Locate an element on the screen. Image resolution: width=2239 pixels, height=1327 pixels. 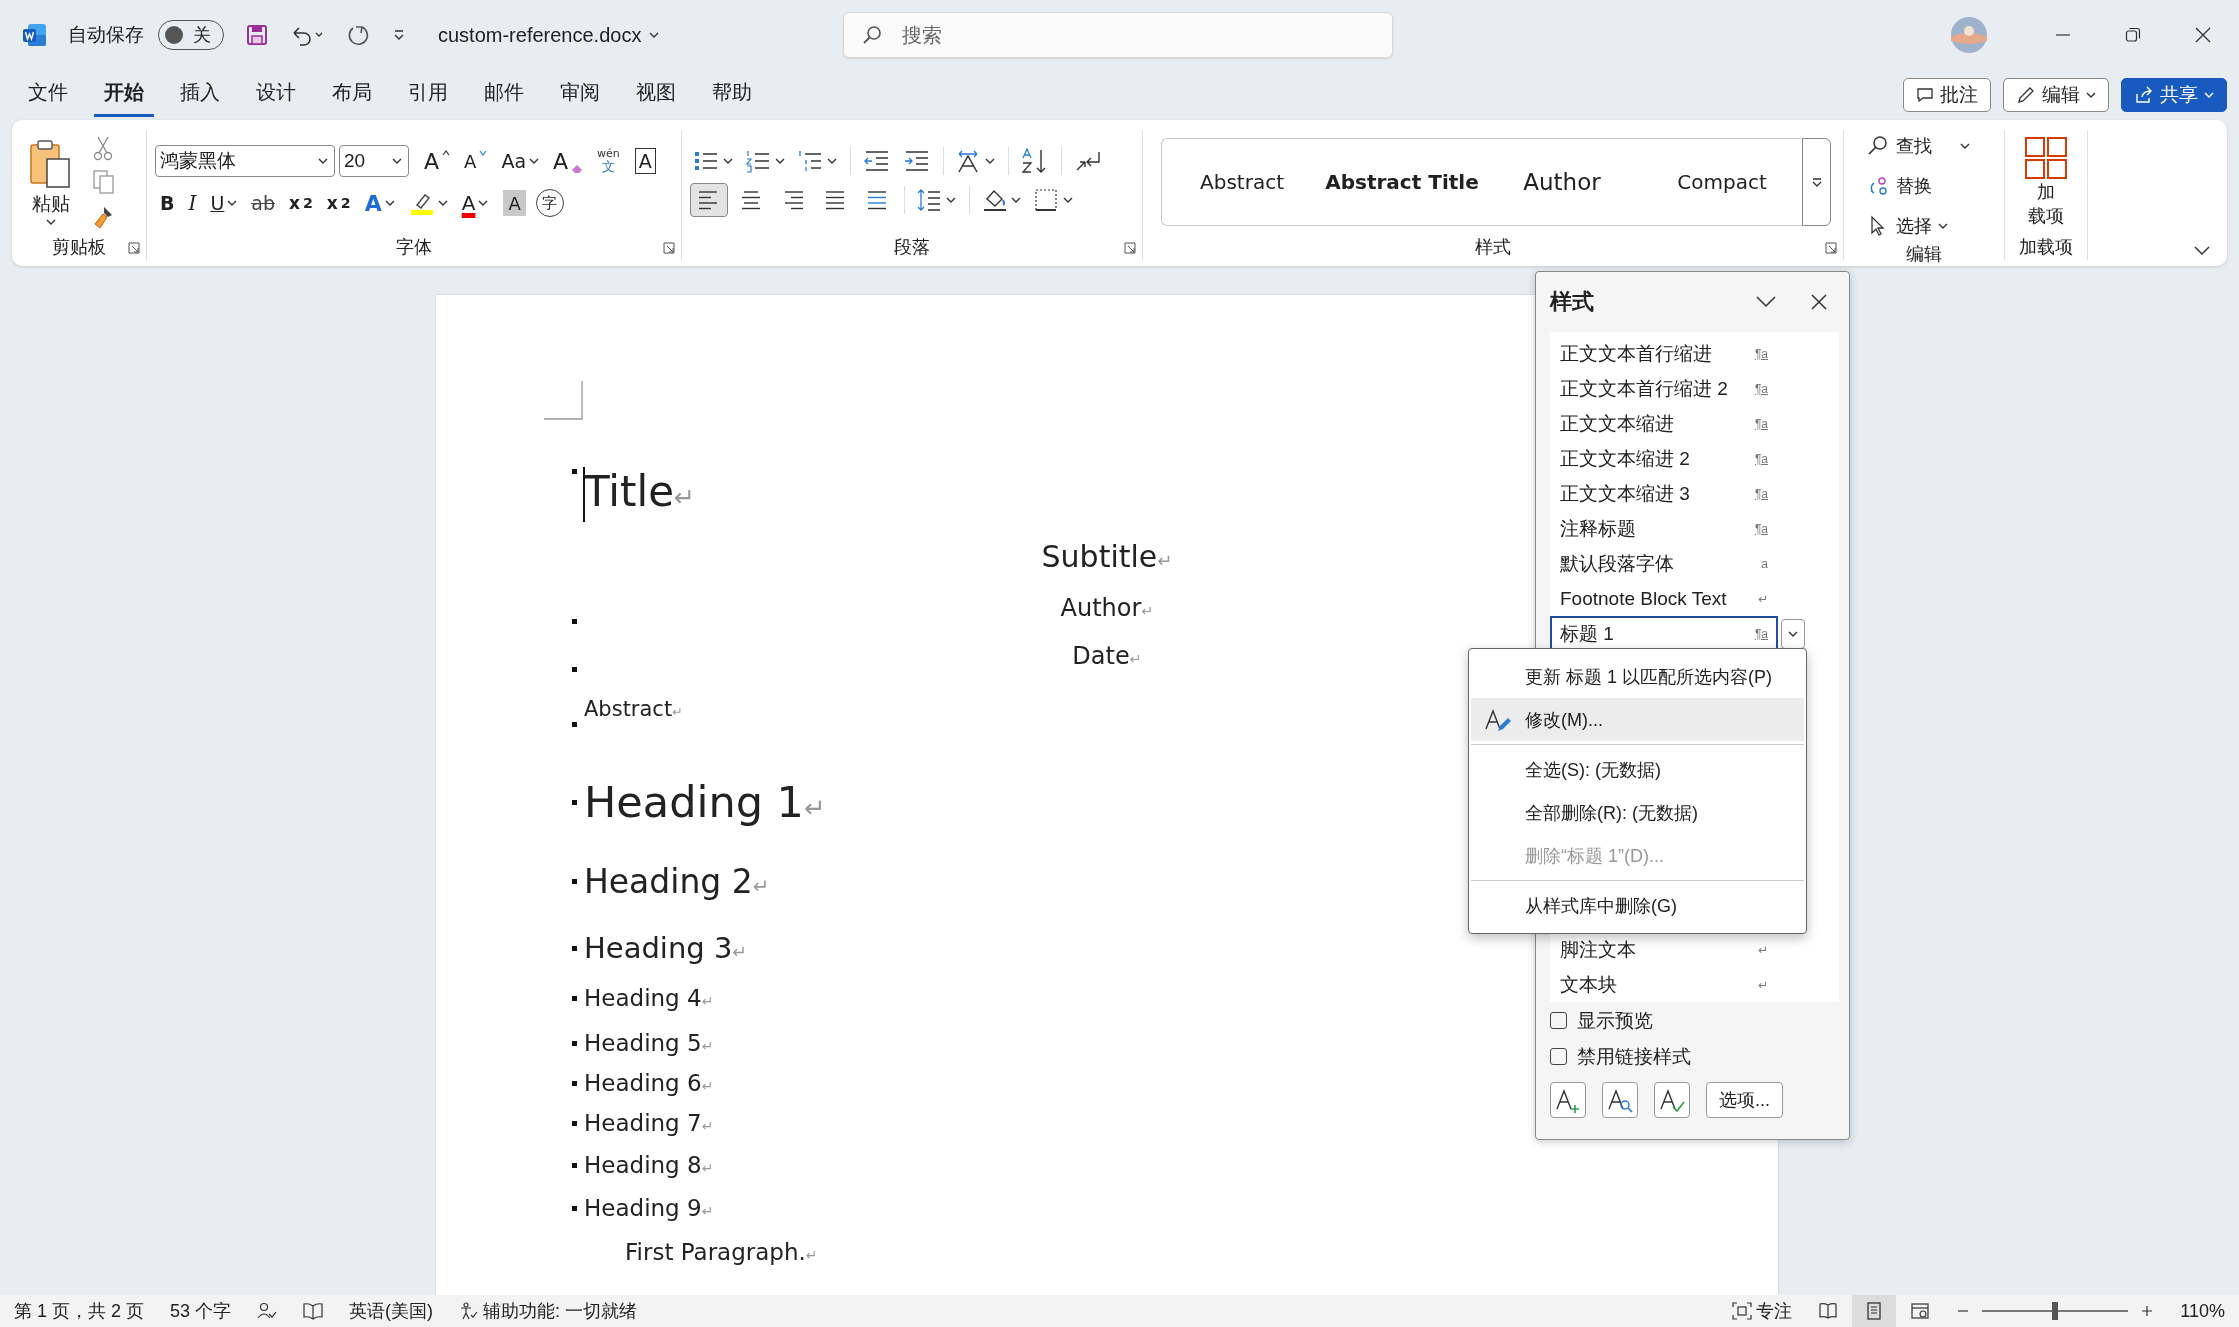
word-count: 53 个字 is located at coordinates (201, 1311).